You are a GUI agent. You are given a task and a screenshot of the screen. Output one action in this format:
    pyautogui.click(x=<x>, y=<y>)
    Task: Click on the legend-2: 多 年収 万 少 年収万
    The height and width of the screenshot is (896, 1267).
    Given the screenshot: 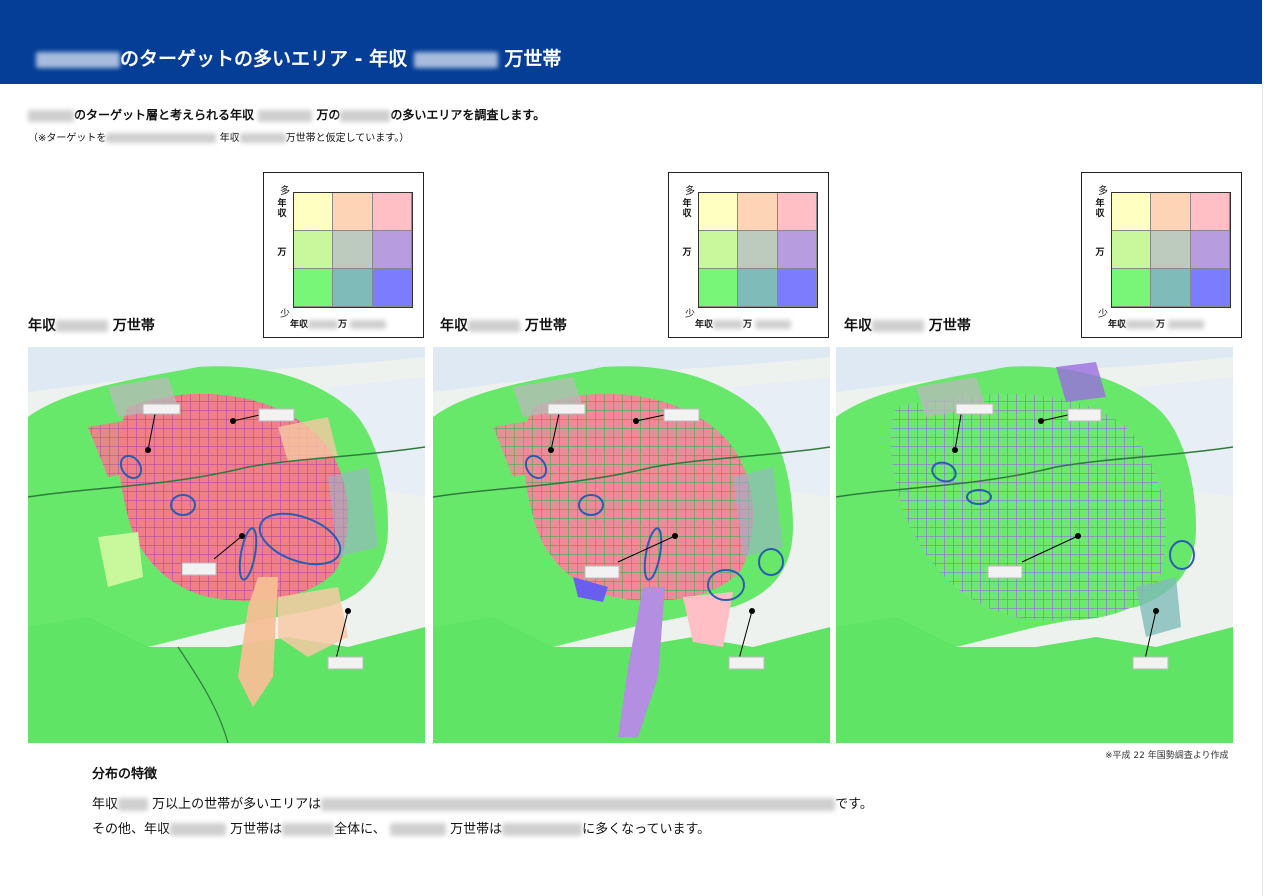 What is the action you would take?
    pyautogui.click(x=748, y=255)
    